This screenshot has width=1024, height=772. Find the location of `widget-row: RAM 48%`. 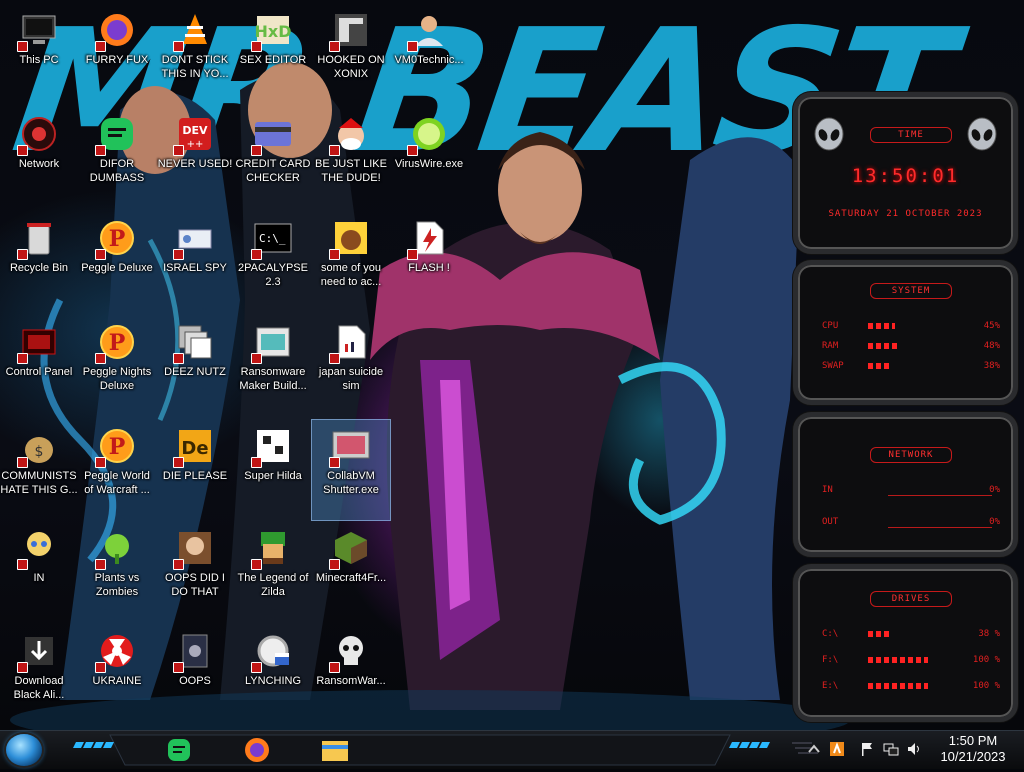

widget-row: RAM 48% is located at coordinates (911, 347).